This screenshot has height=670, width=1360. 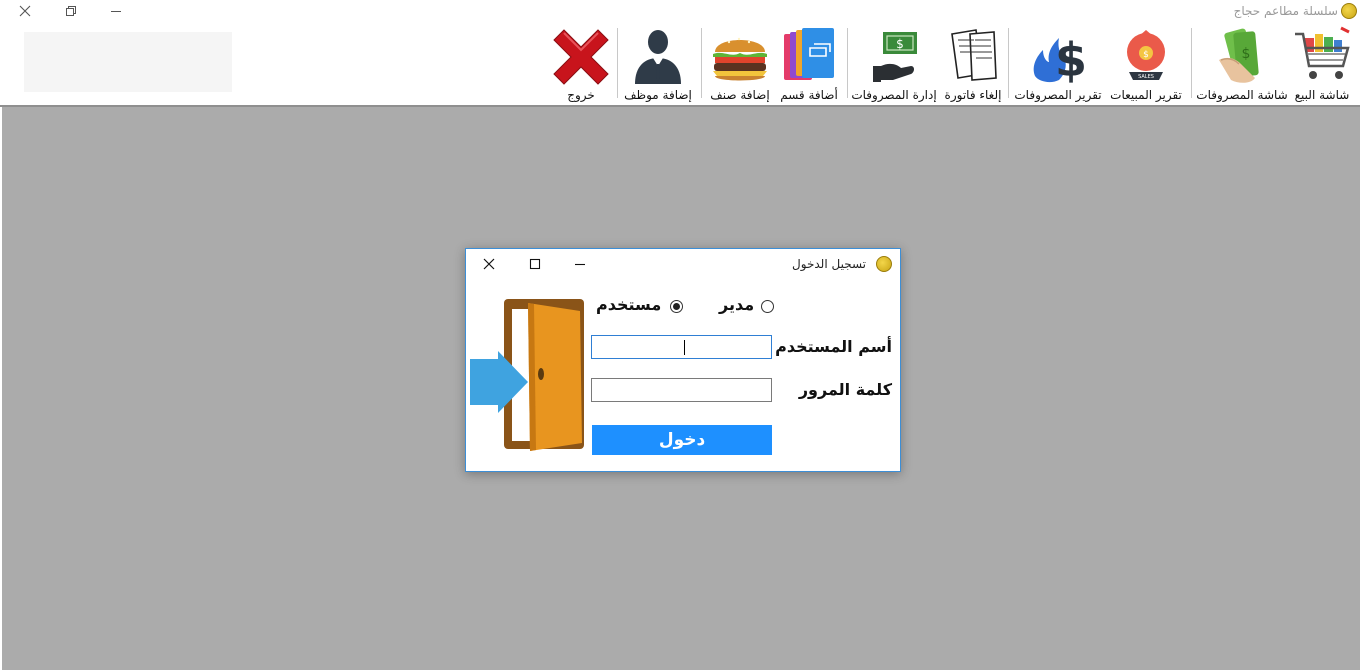 What do you see at coordinates (1058, 95) in the screenshot?
I see `toolbar-label: تقرير المصروفات` at bounding box center [1058, 95].